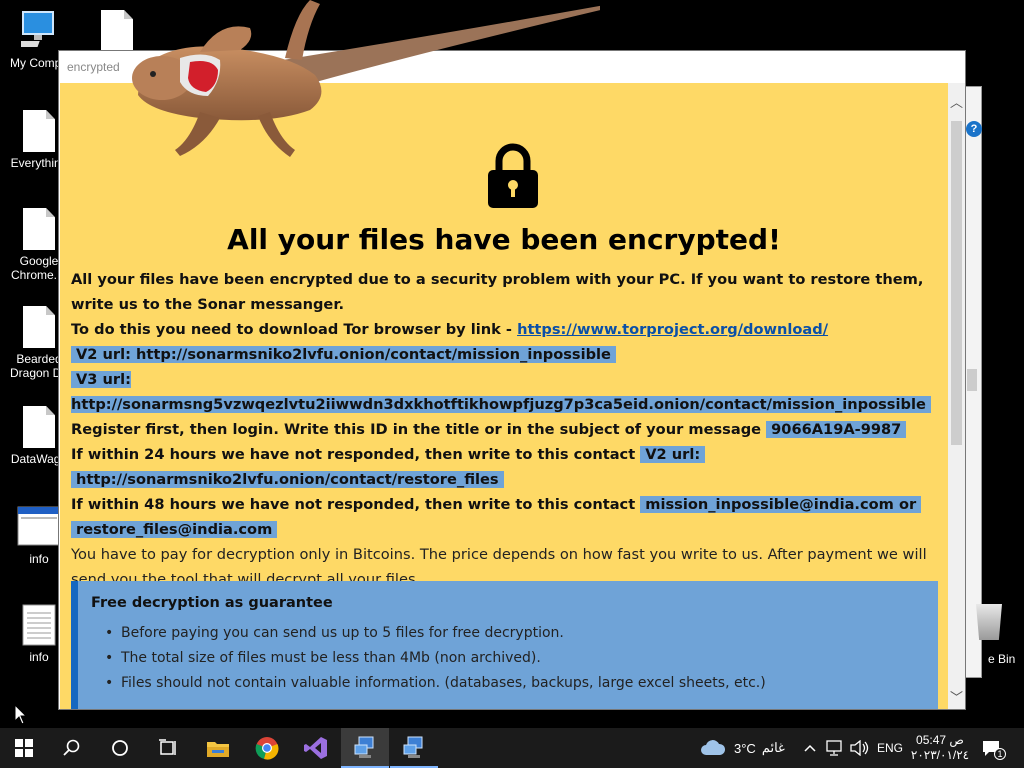  Describe the element at coordinates (93, 67) in the screenshot. I see `window-title: encrypted` at that location.